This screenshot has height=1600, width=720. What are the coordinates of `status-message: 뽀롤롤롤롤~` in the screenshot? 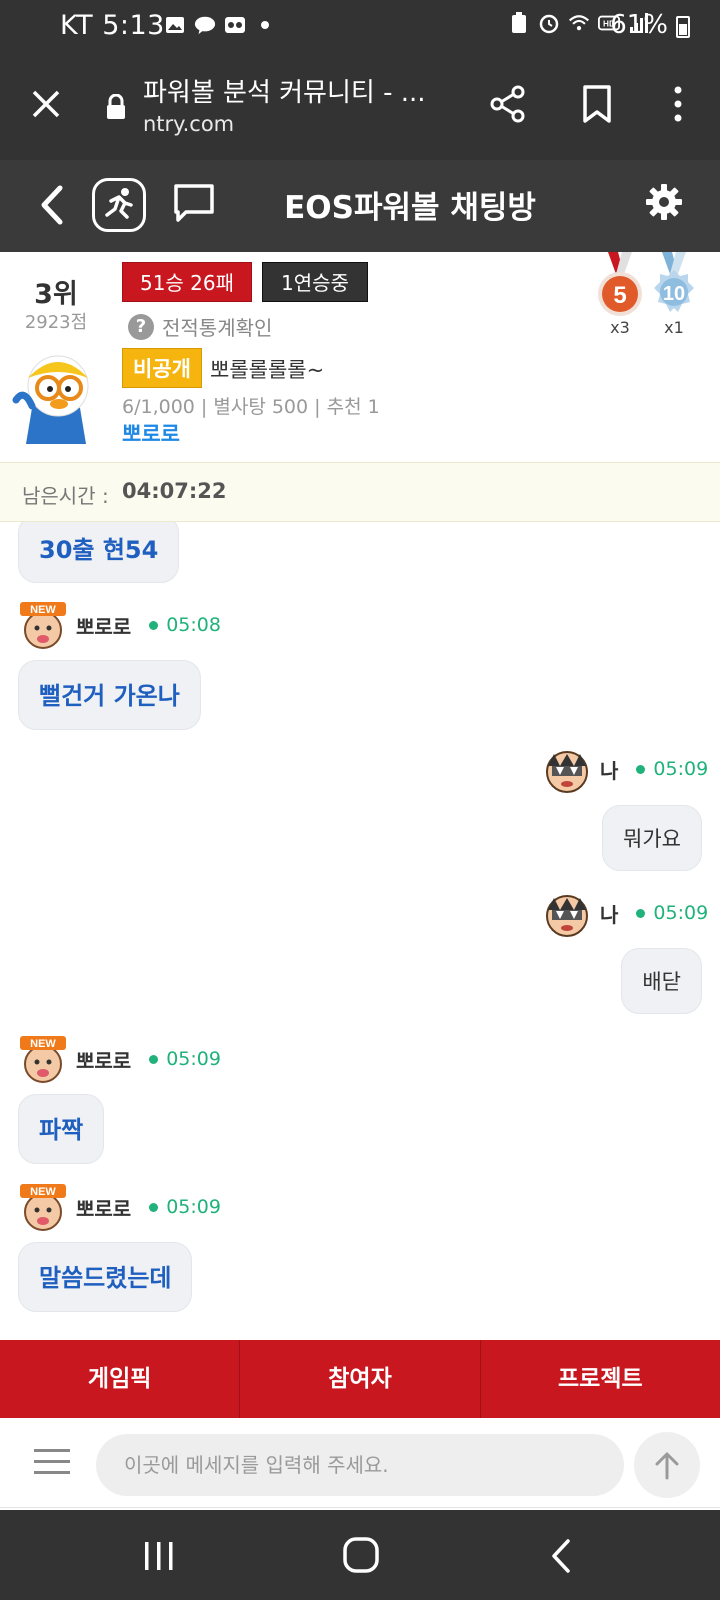 It's located at (267, 370).